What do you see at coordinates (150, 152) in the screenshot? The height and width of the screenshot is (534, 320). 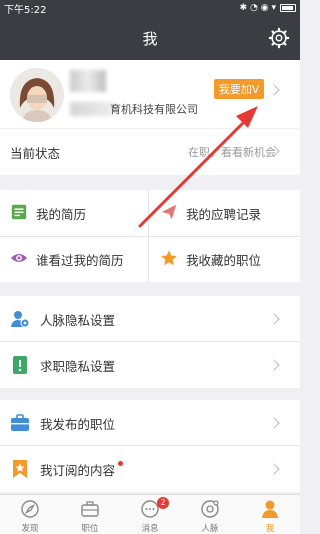 I see `current-status-row: 当前状态 在职，看看新机会` at bounding box center [150, 152].